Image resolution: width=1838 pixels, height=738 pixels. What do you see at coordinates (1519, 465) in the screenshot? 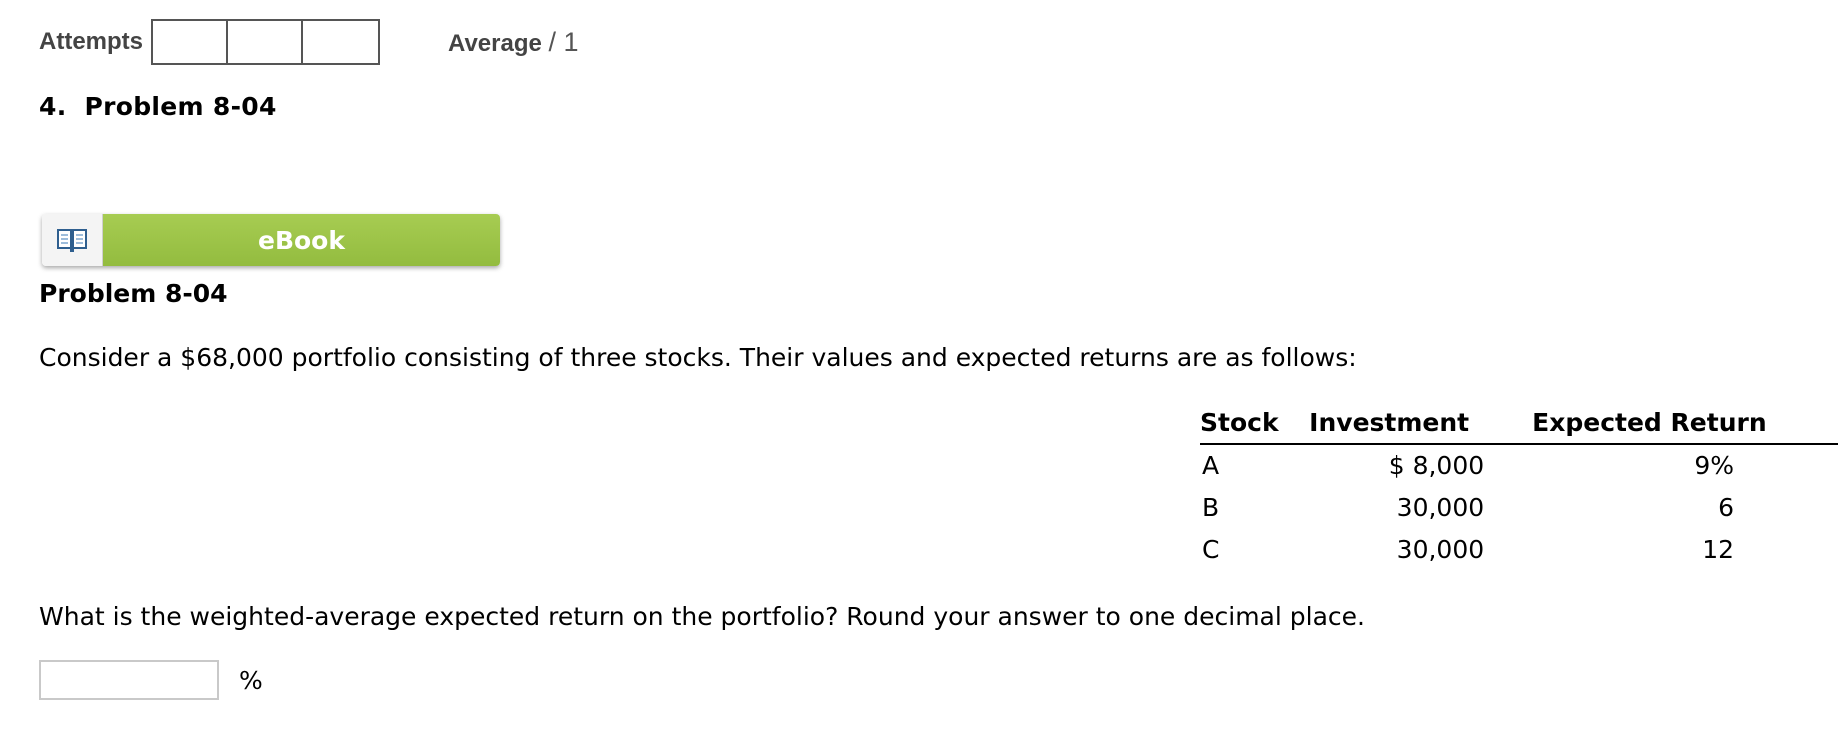
I see `table-row: A $ 8,000 9%` at bounding box center [1519, 465].